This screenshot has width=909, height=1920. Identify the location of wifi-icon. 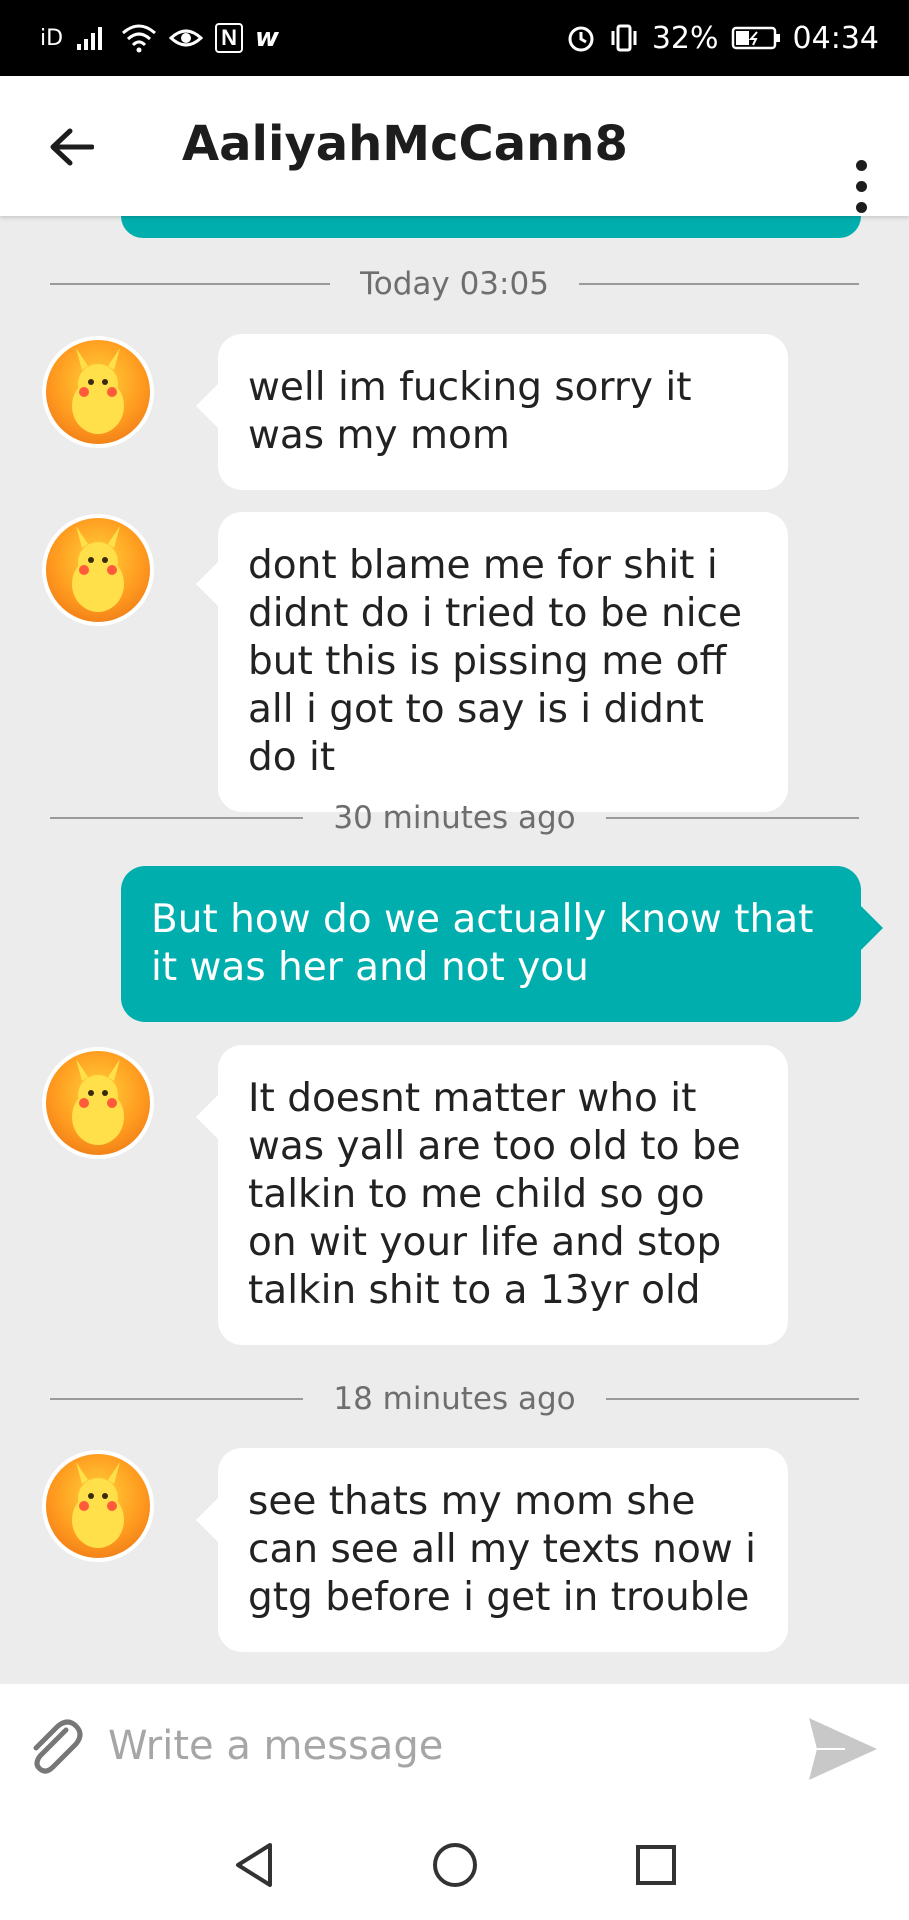
(139, 38).